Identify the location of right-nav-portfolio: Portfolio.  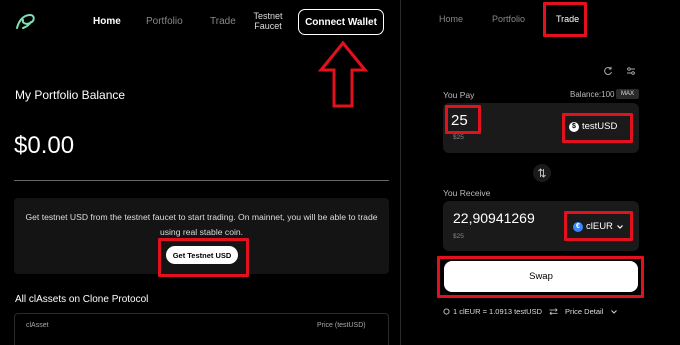
(508, 19).